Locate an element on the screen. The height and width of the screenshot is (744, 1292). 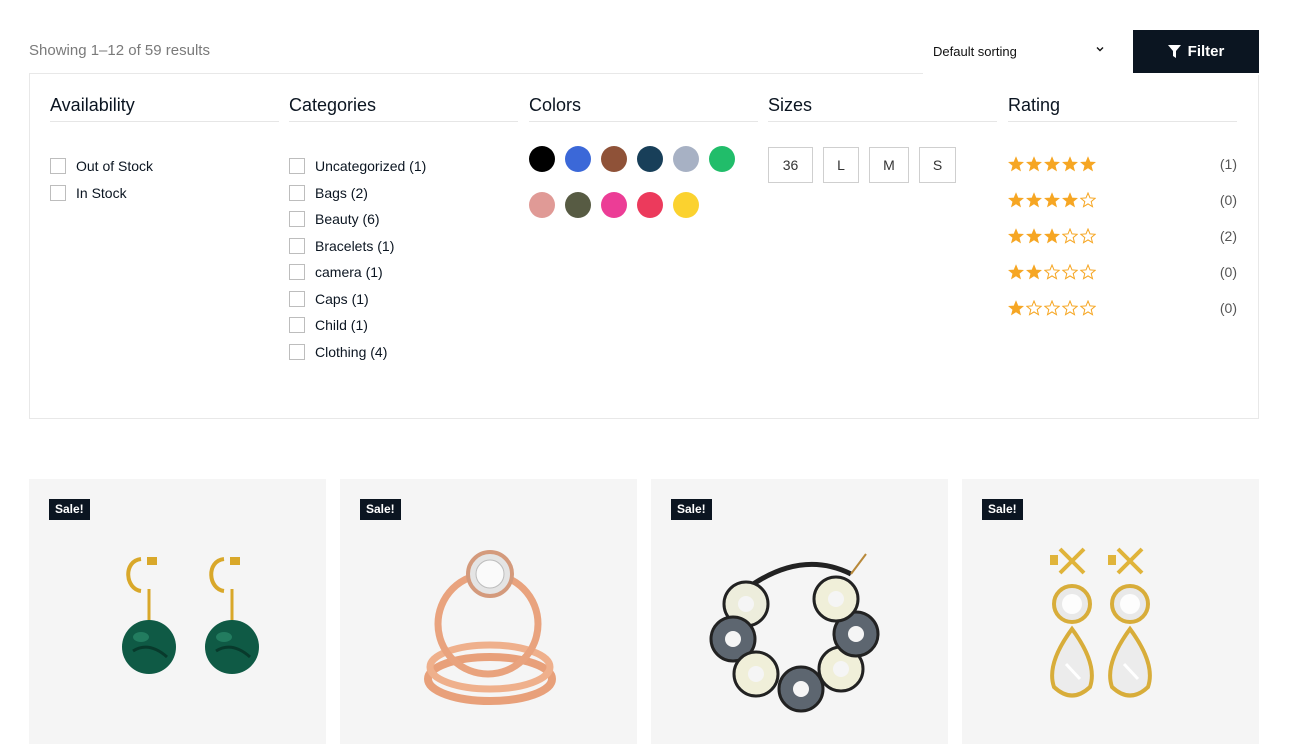
category-option: Beauty (6) is located at coordinates (403, 219).